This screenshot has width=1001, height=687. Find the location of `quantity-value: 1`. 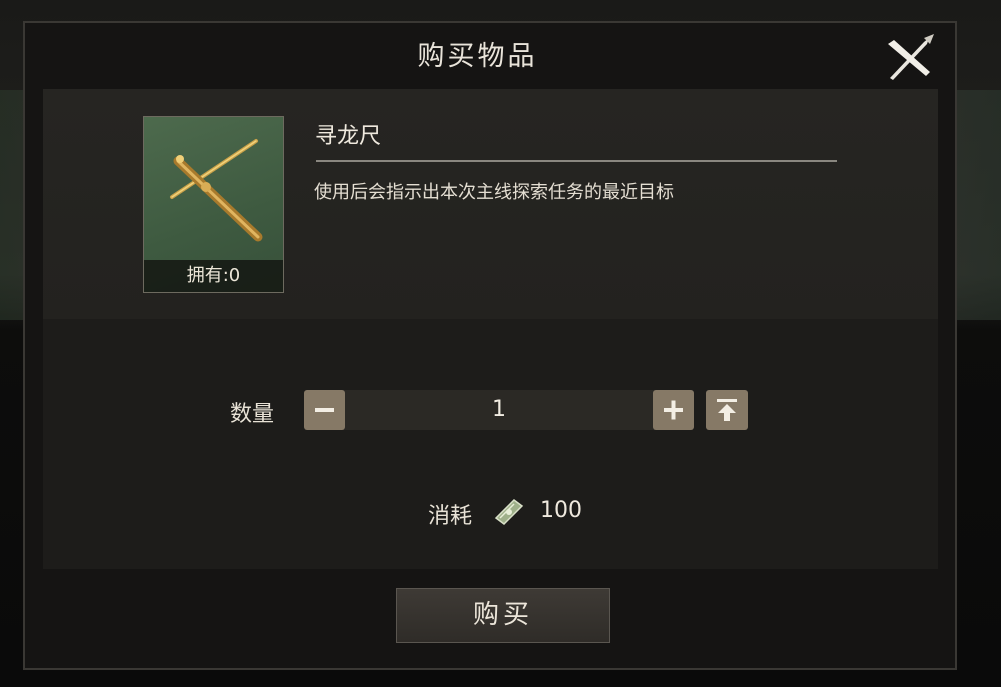

quantity-value: 1 is located at coordinates (499, 410).